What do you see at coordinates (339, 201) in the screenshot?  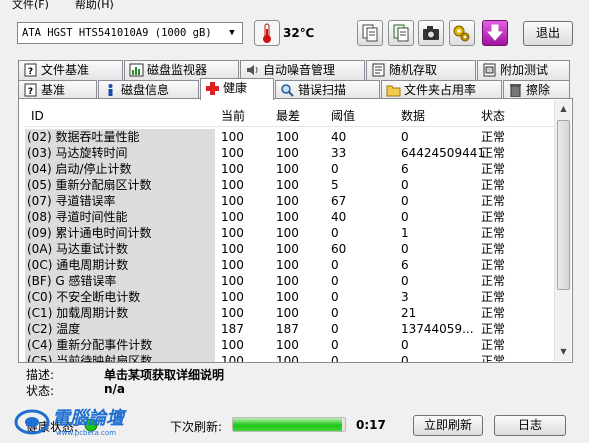 I see `cell-threshold: 67` at bounding box center [339, 201].